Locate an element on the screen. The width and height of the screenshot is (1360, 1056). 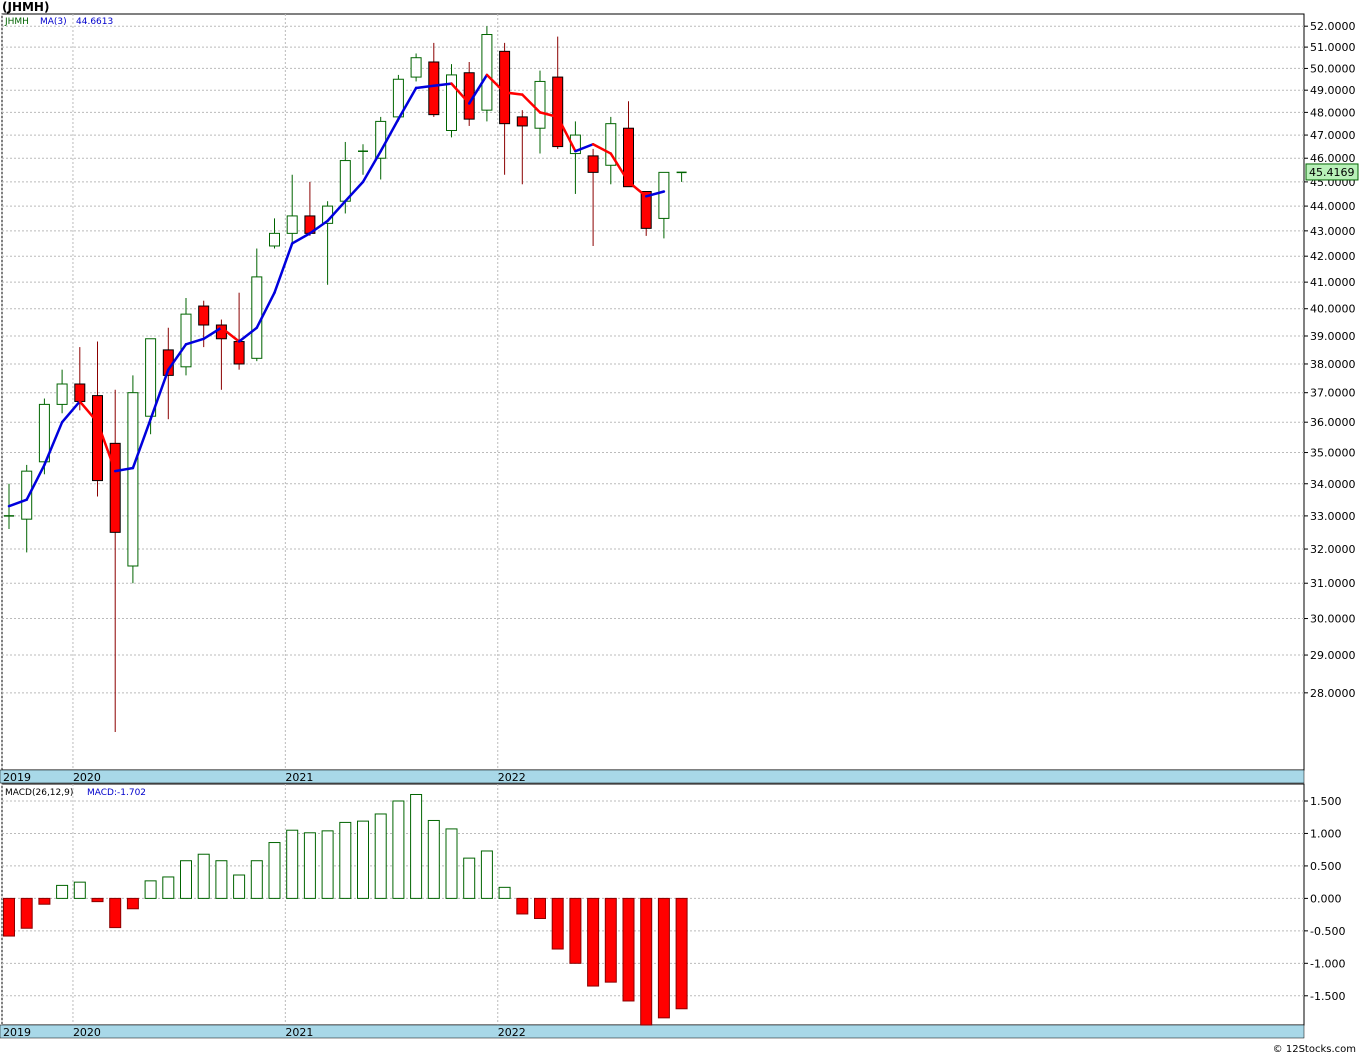
price-tick-label: 30.0000 is located at coordinates (1333, 619).